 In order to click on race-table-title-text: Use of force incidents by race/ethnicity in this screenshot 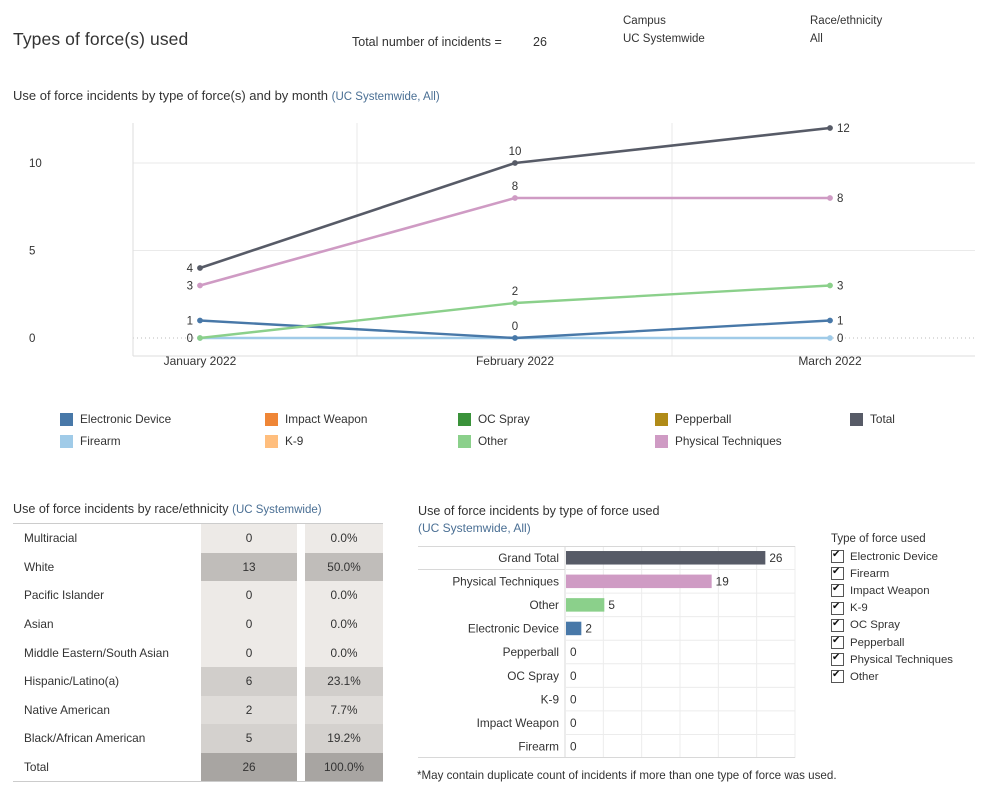, I will do `click(121, 509)`.